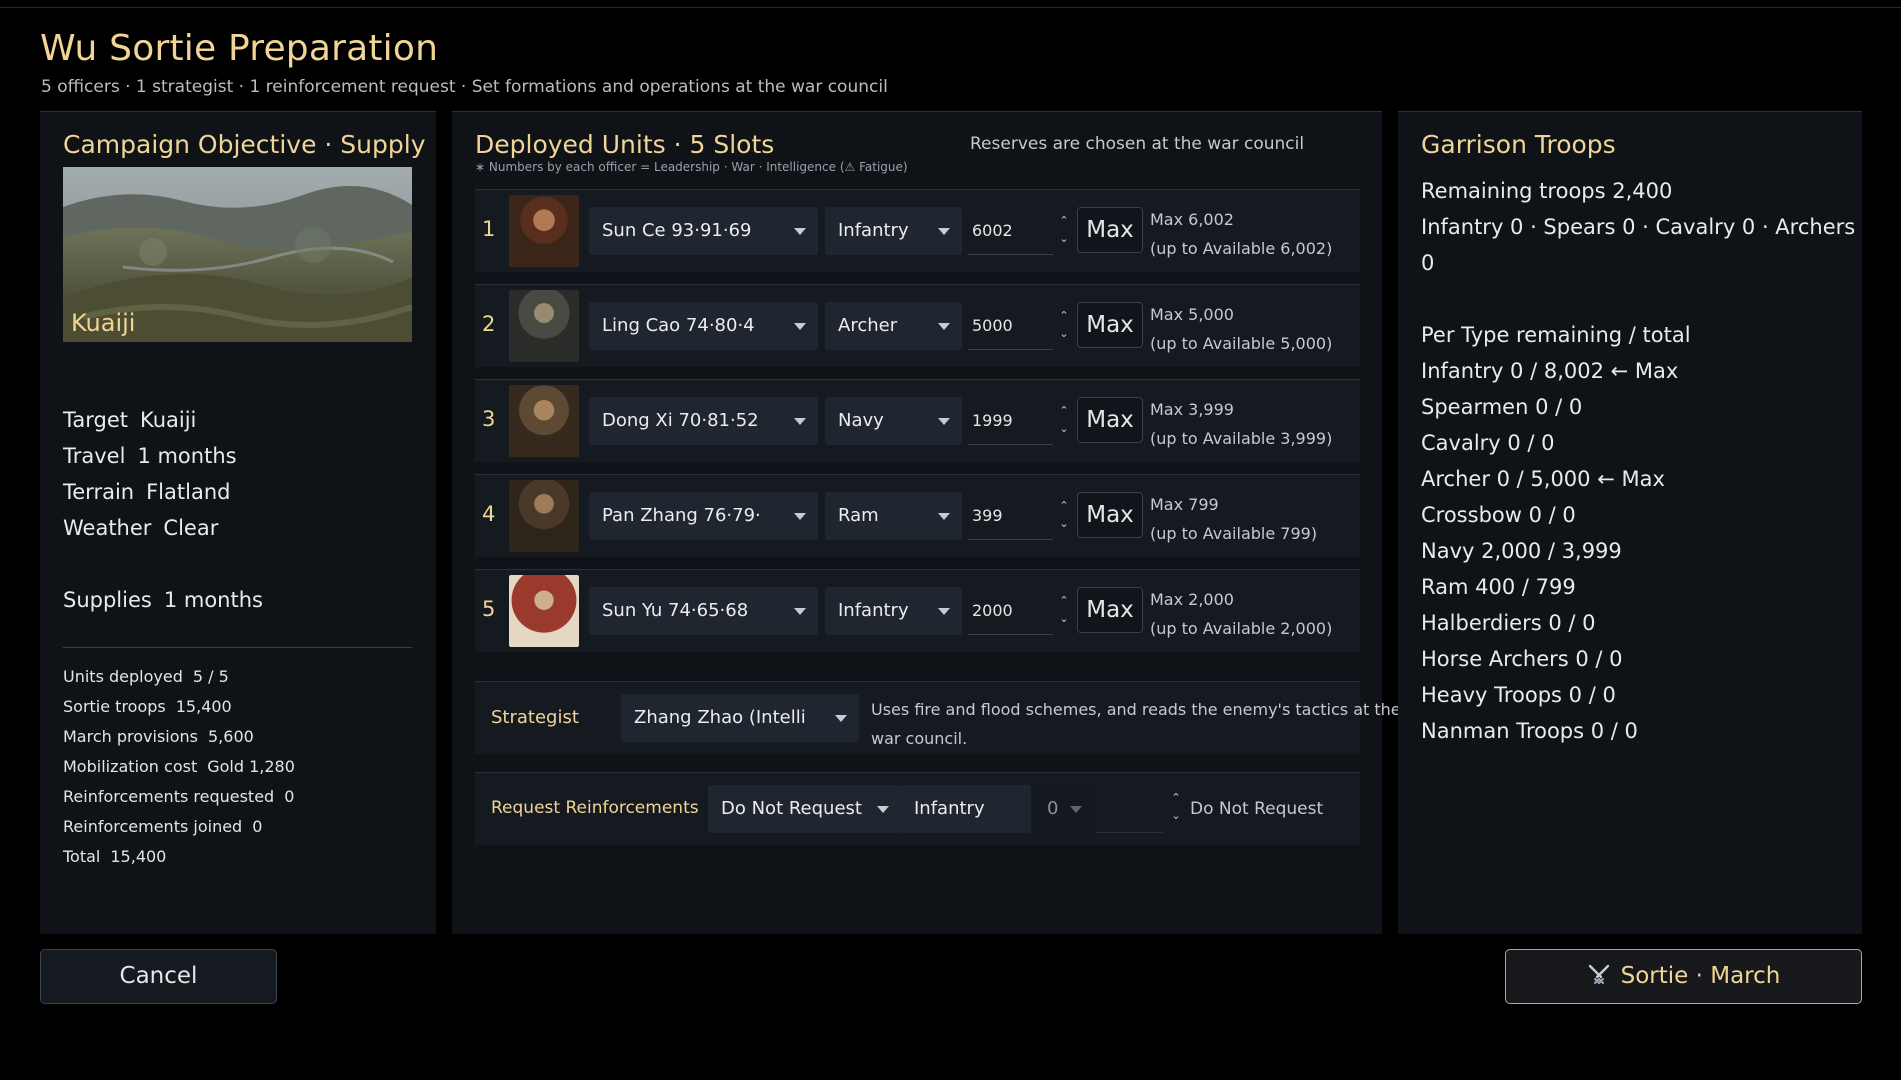  What do you see at coordinates (1543, 479) in the screenshot?
I see `type-line: Archer 0 / 5,000 ← Max` at bounding box center [1543, 479].